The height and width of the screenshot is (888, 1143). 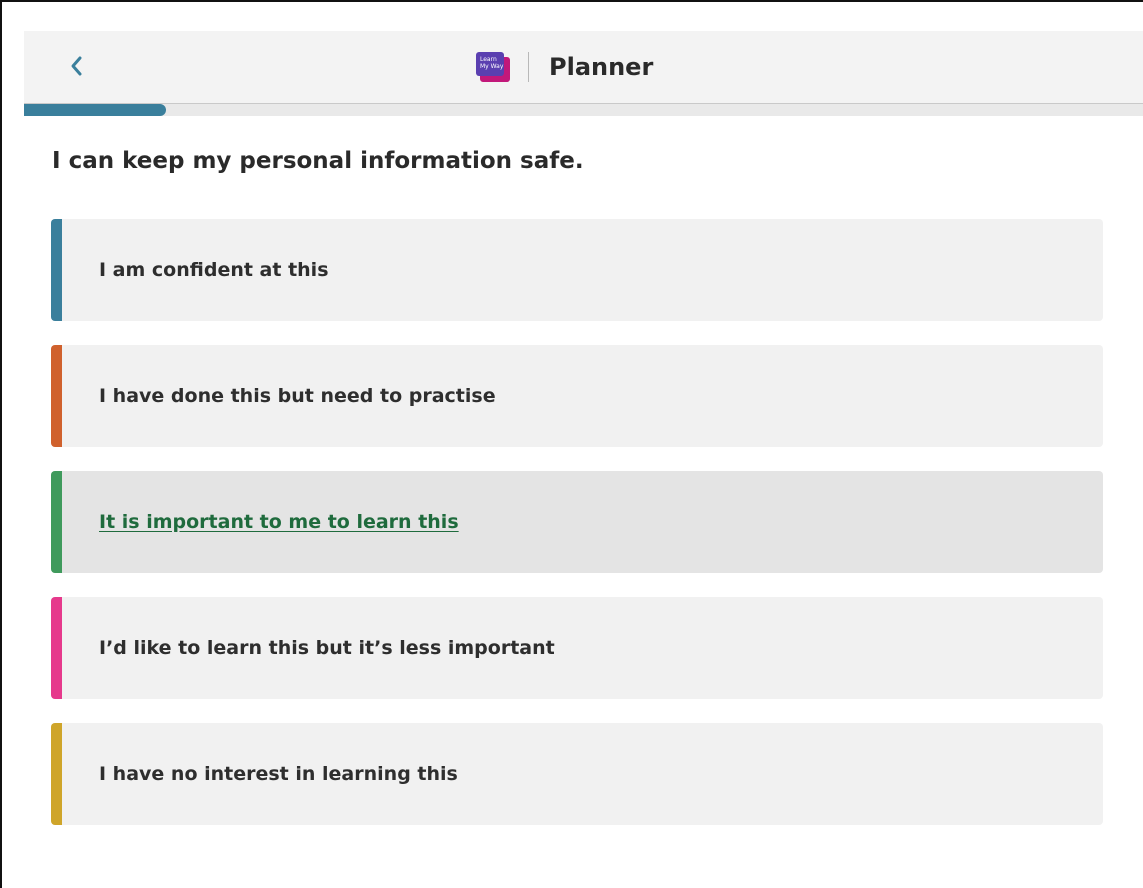 What do you see at coordinates (577, 774) in the screenshot?
I see `option-no-interest: I have no interest in learning this` at bounding box center [577, 774].